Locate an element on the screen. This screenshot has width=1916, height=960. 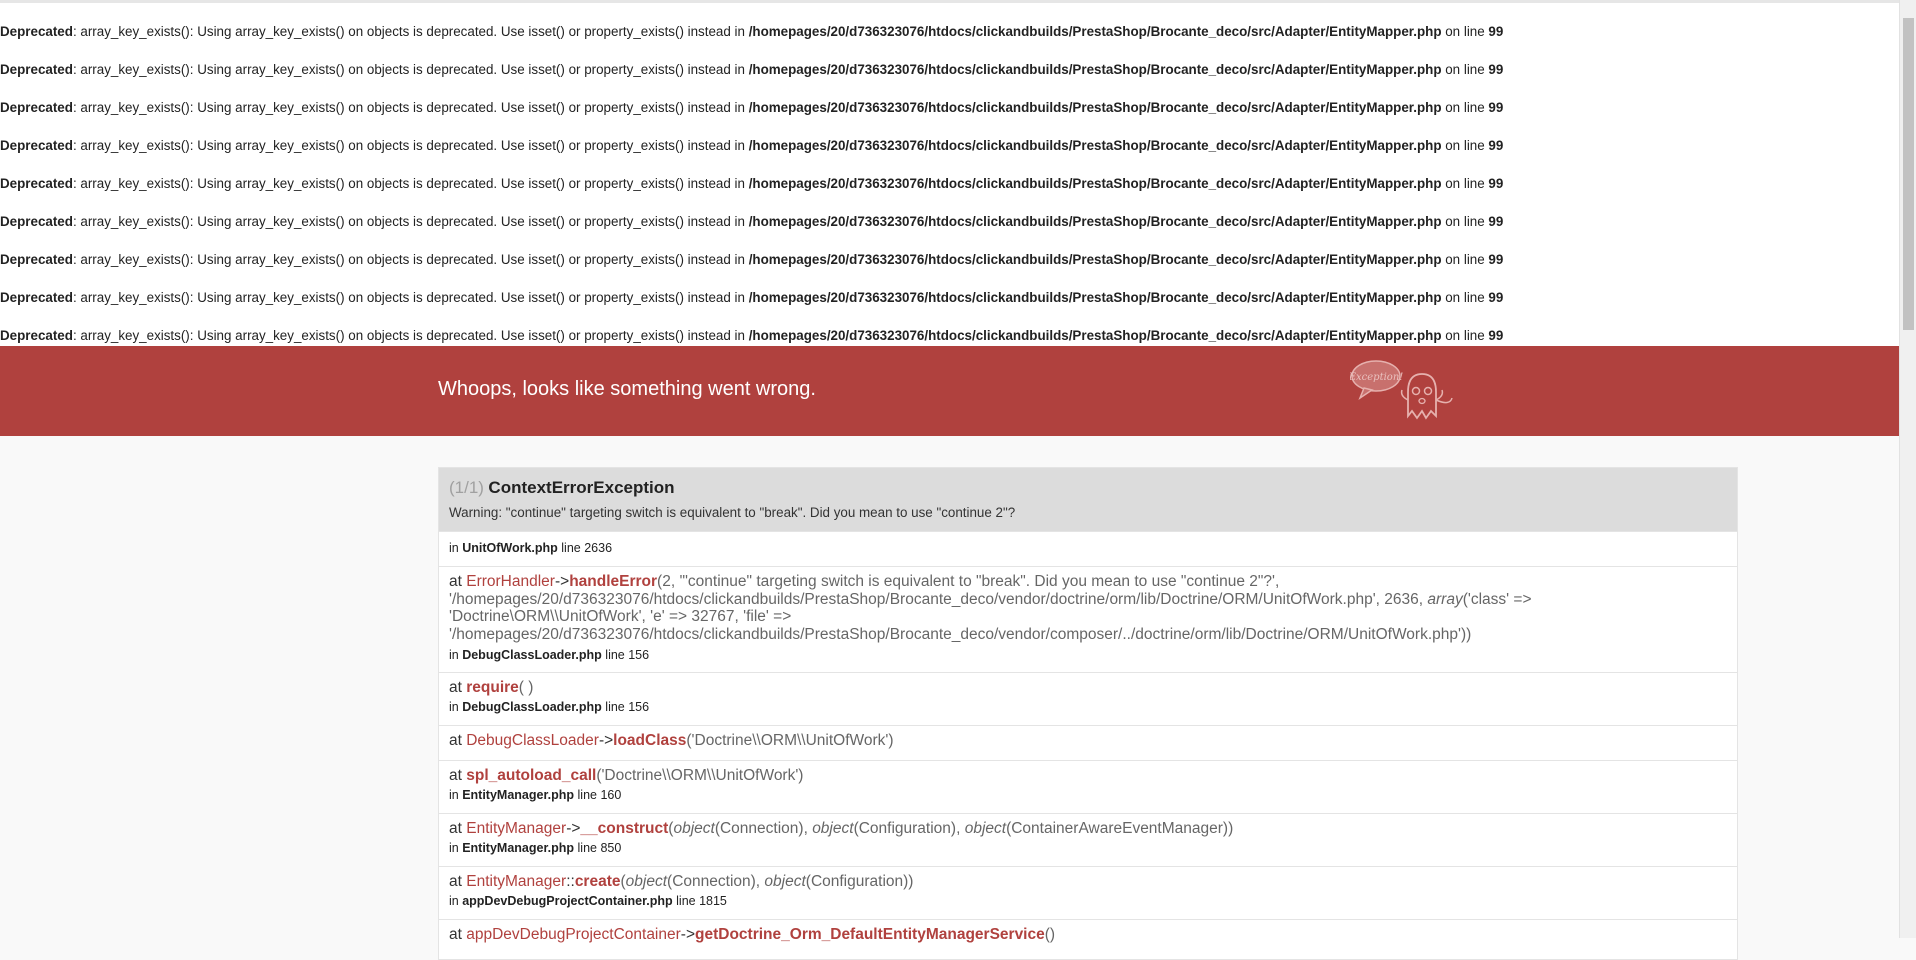
trace-function: require is located at coordinates (492, 687).